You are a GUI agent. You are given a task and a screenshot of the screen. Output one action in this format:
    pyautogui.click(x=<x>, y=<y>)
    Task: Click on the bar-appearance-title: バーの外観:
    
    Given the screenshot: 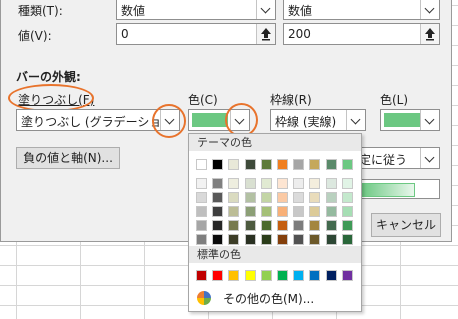 What is the action you would take?
    pyautogui.click(x=48, y=77)
    